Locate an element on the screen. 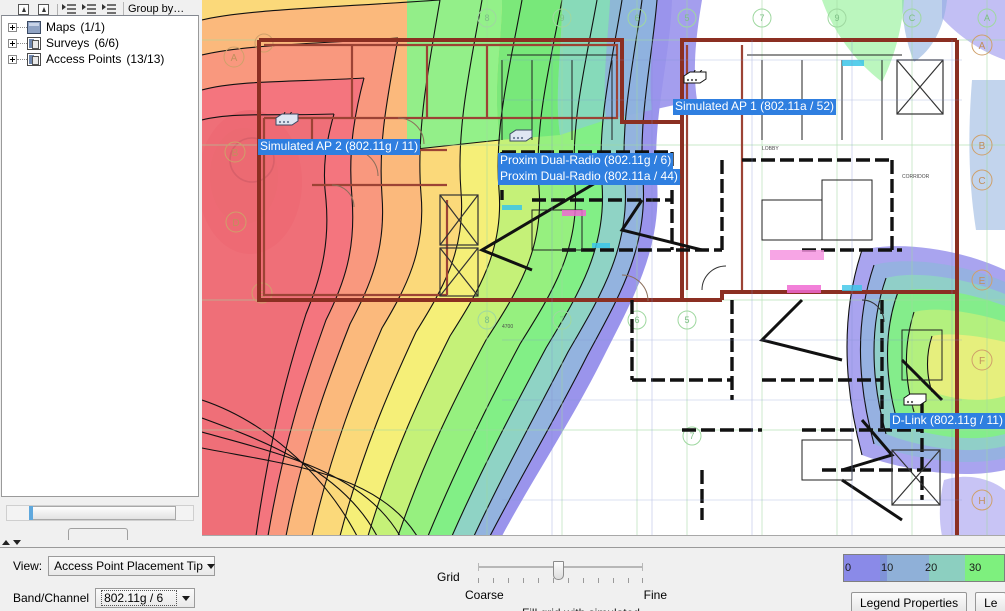 Image resolution: width=1005 pixels, height=611 pixels. tree-item-surveys: Surveys (6/6) is located at coordinates (100, 43).